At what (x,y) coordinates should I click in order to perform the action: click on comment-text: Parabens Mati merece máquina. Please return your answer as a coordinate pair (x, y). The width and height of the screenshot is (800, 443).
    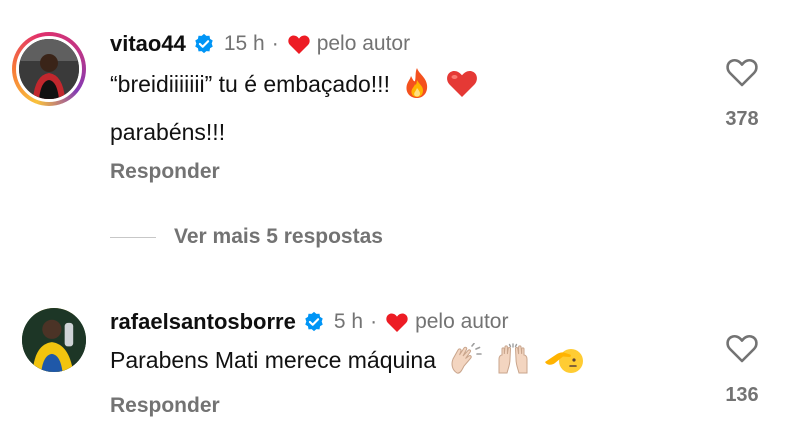
    Looking at the image, I should click on (410, 360).